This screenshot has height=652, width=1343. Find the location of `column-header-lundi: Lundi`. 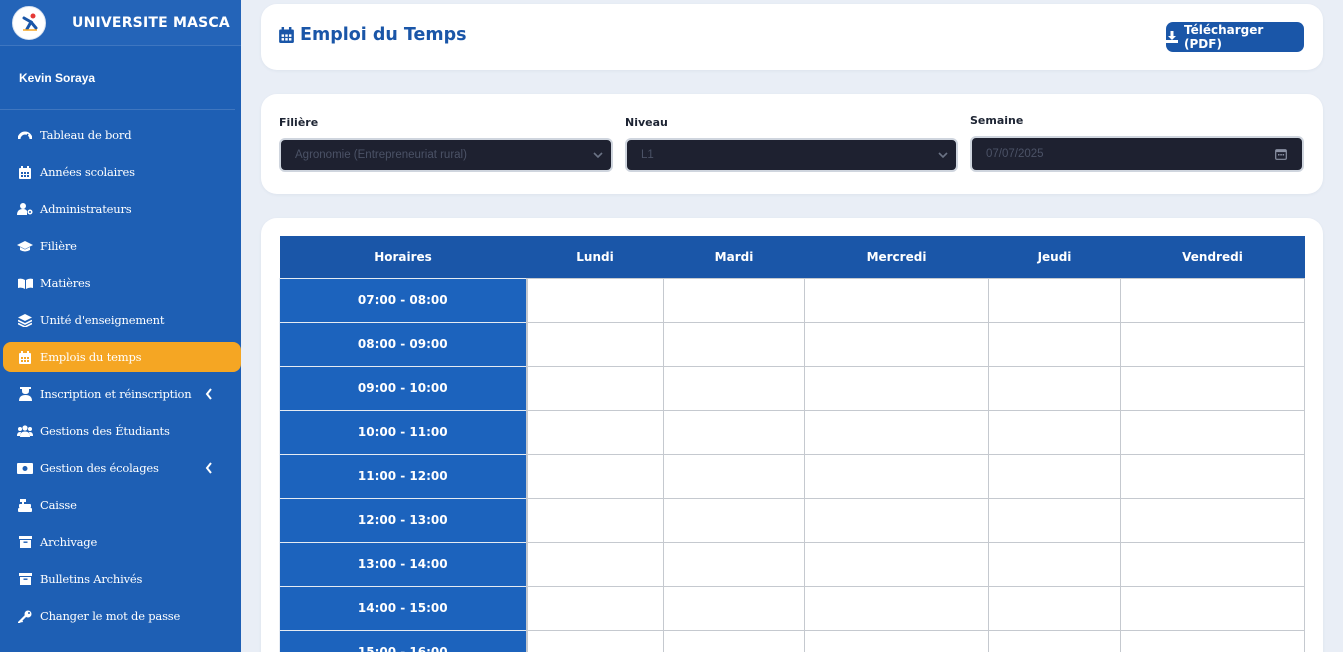

column-header-lundi: Lundi is located at coordinates (595, 257).